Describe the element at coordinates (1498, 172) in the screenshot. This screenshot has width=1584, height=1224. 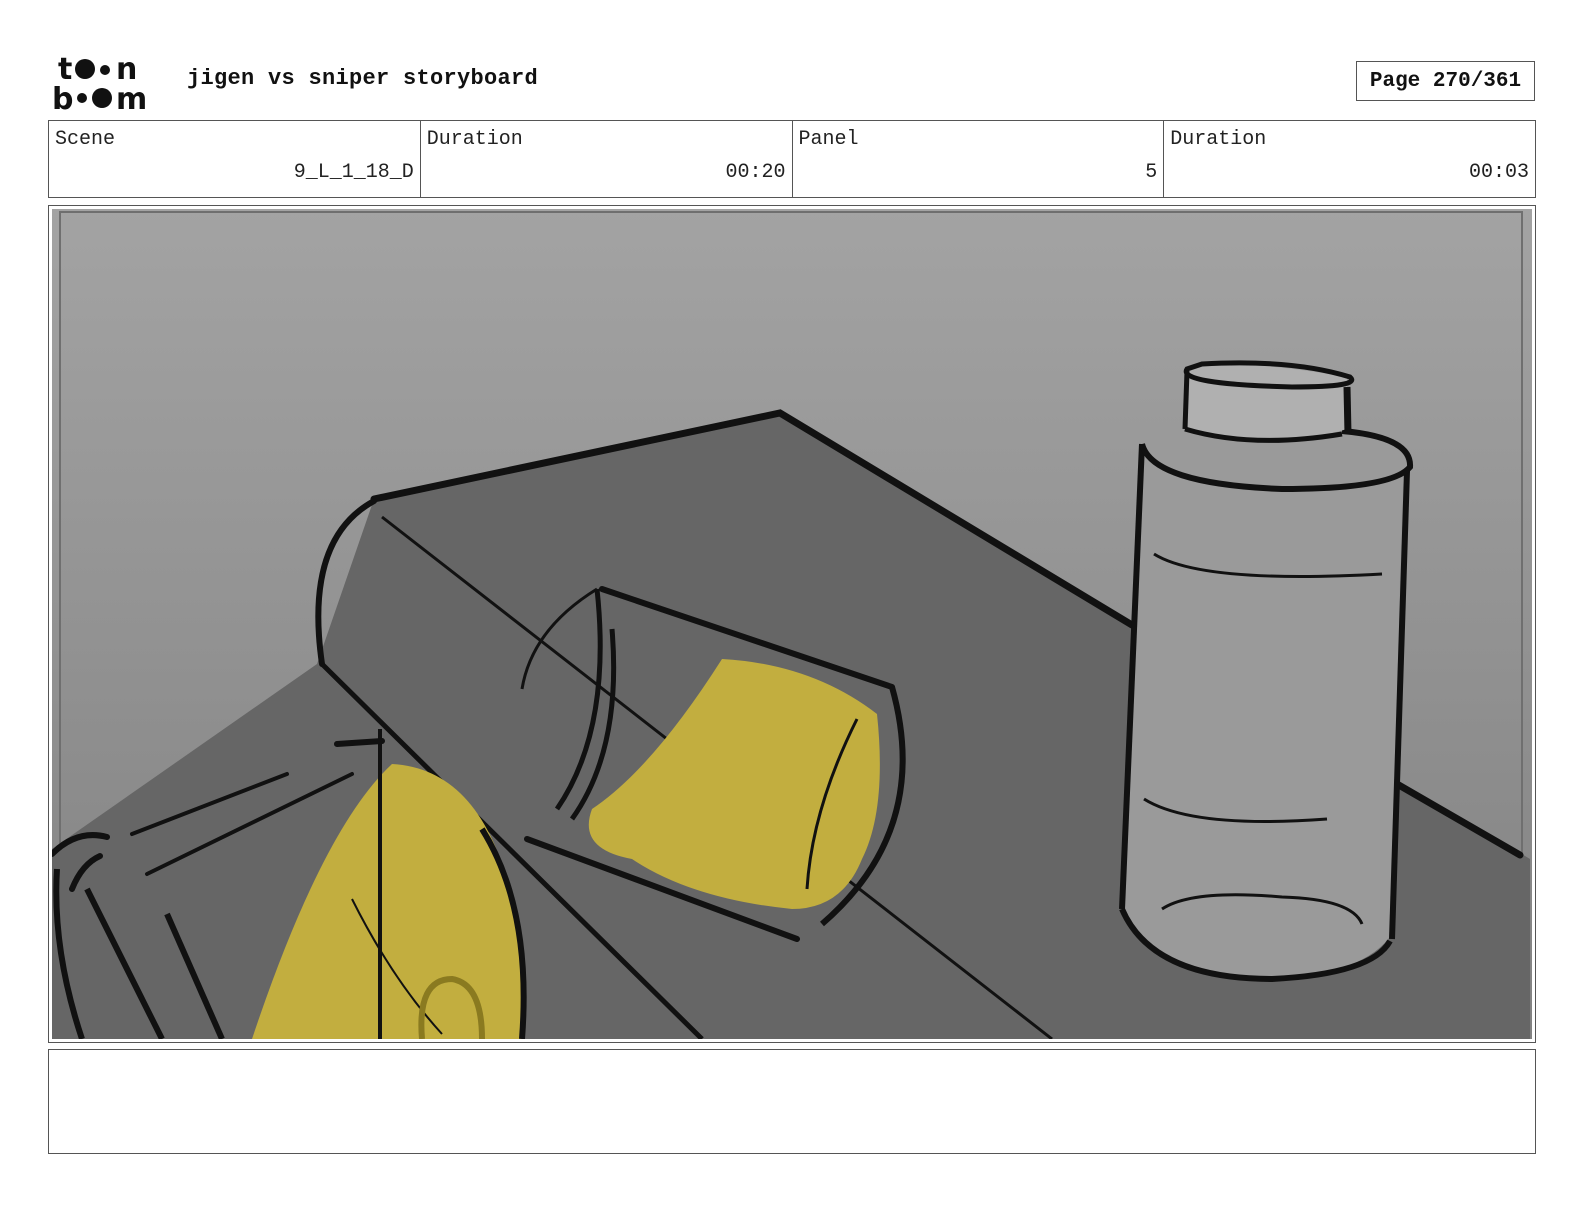
I see `panel-duration-value: 00:03` at that location.